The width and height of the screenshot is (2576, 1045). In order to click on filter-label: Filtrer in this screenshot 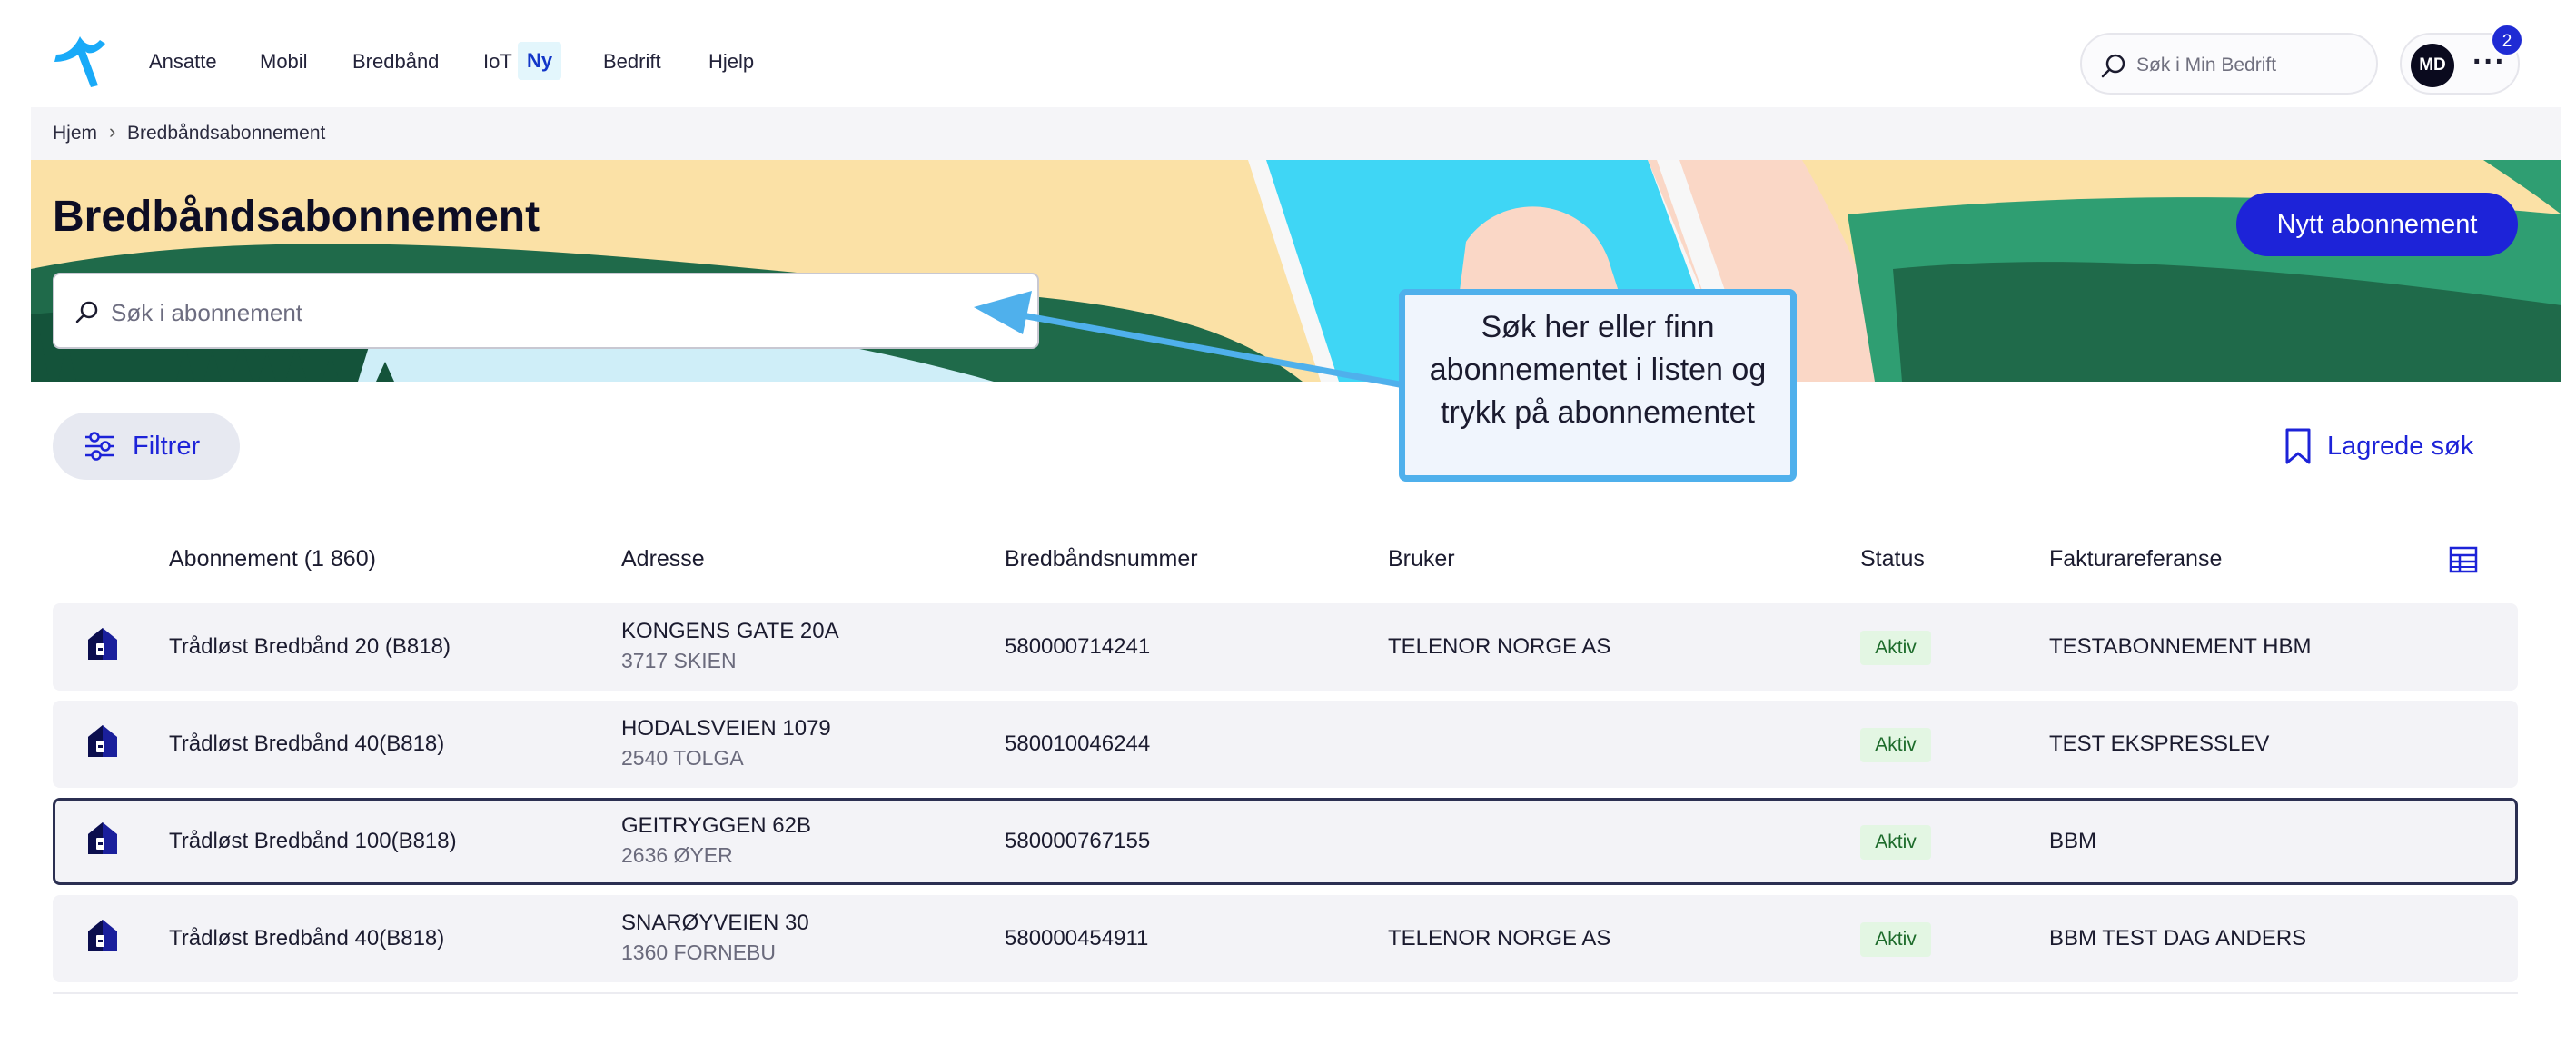, I will do `click(167, 446)`.